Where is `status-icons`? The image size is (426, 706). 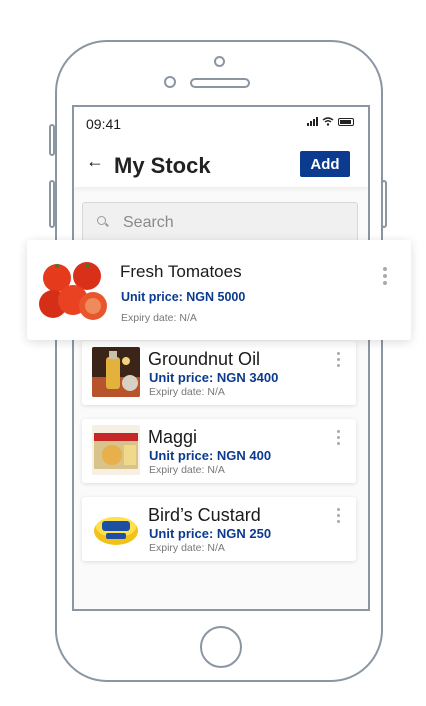 status-icons is located at coordinates (330, 121).